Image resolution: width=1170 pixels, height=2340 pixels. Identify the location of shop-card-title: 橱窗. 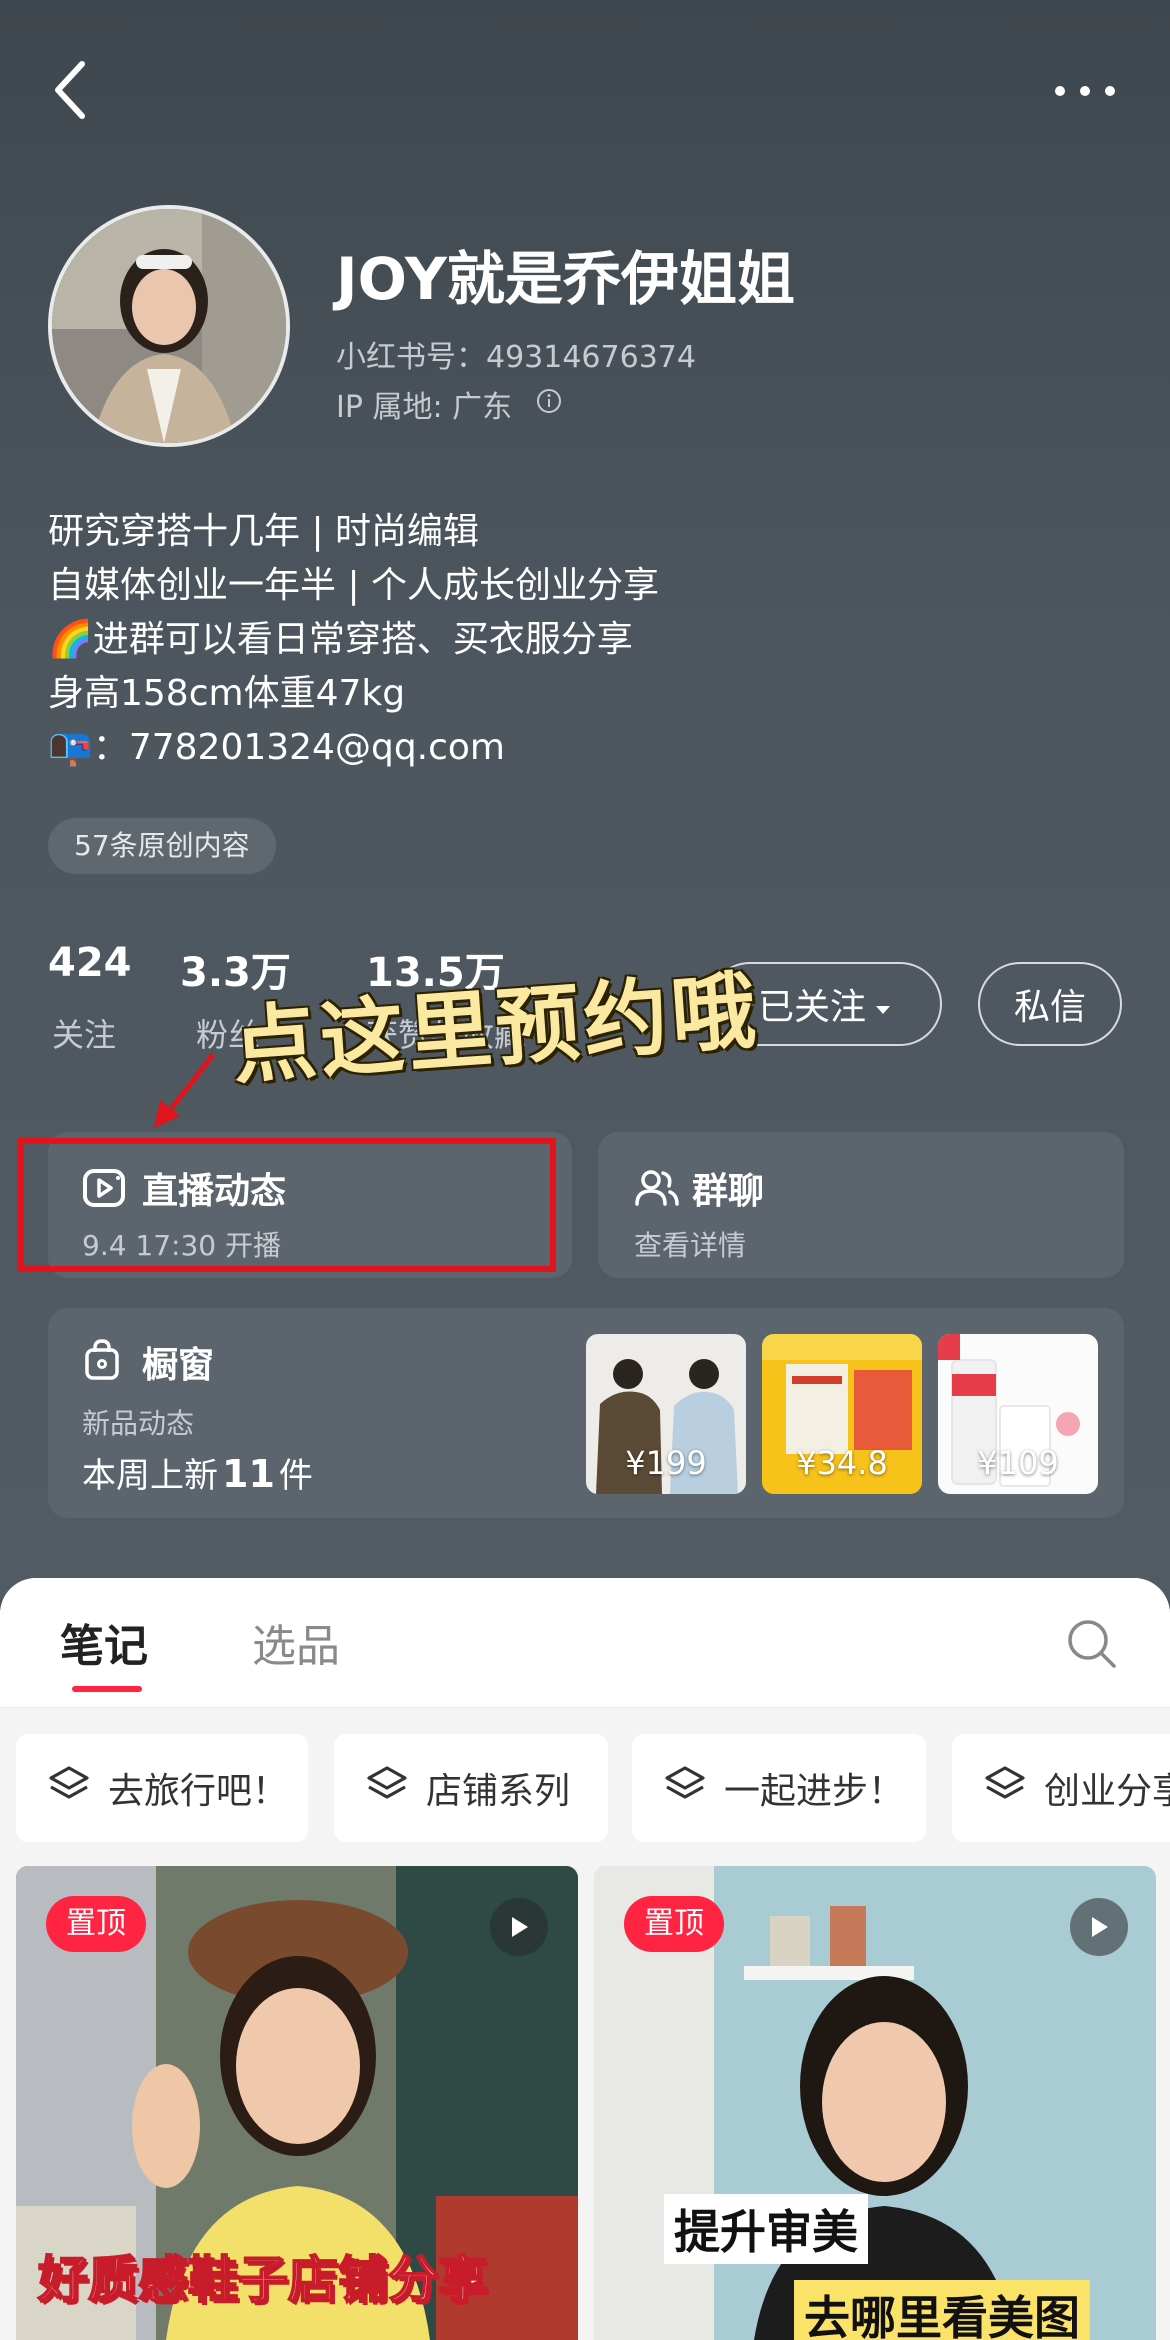
(178, 1365).